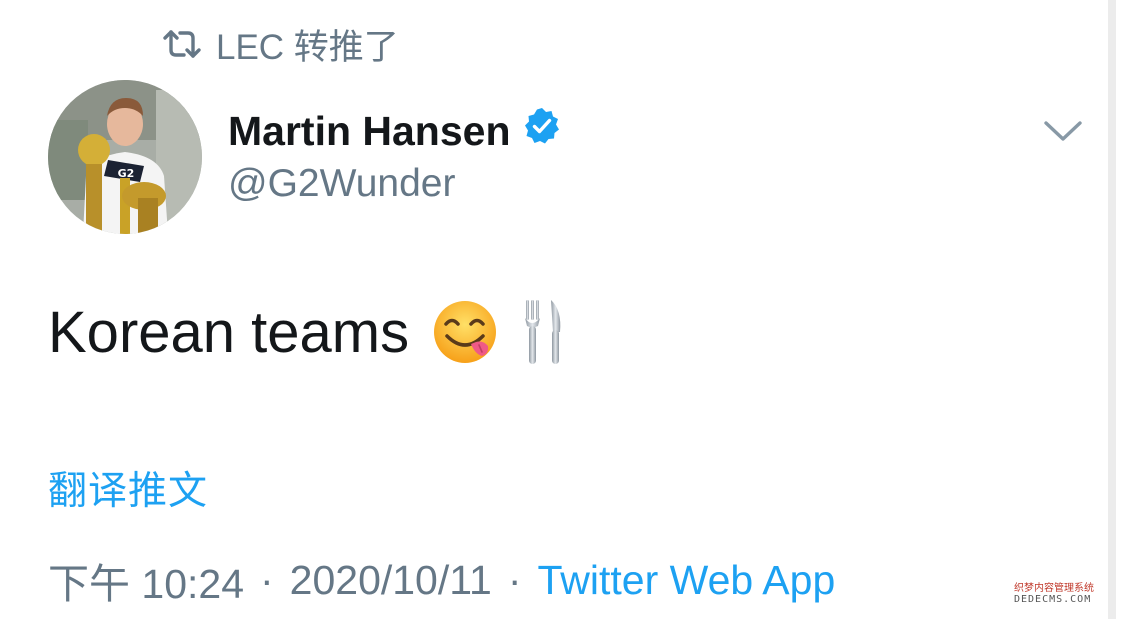 Image resolution: width=1125 pixels, height=619 pixels. What do you see at coordinates (465, 332) in the screenshot?
I see `face-savoring-food-emoji` at bounding box center [465, 332].